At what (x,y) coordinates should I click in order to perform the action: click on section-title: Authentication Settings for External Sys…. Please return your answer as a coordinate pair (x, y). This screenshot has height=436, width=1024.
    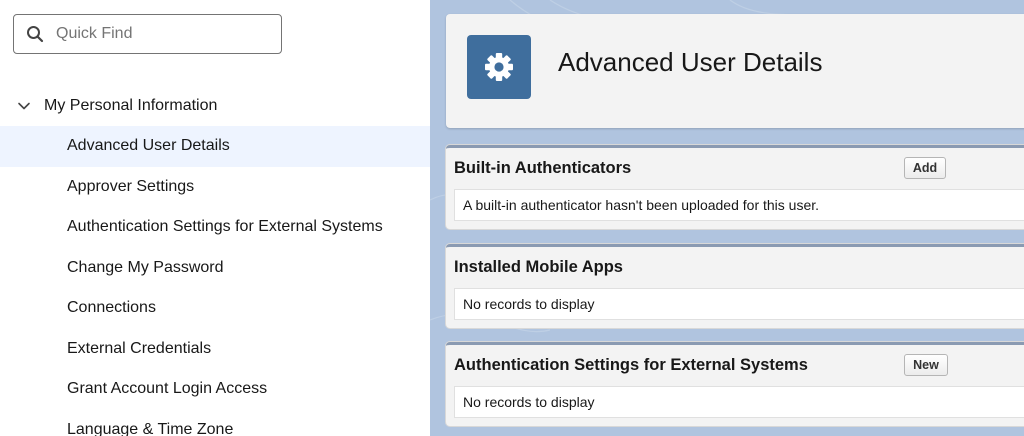
    Looking at the image, I should click on (631, 365).